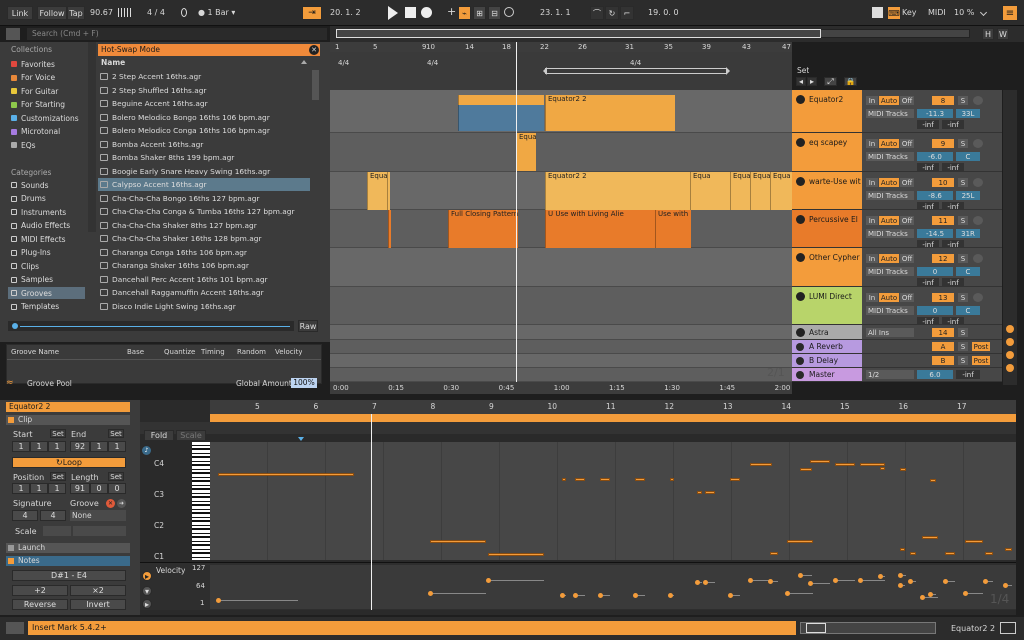 The height and width of the screenshot is (640, 1024). What do you see at coordinates (555, 12) in the screenshot?
I see `loop-start-field: 23. 1. 1` at bounding box center [555, 12].